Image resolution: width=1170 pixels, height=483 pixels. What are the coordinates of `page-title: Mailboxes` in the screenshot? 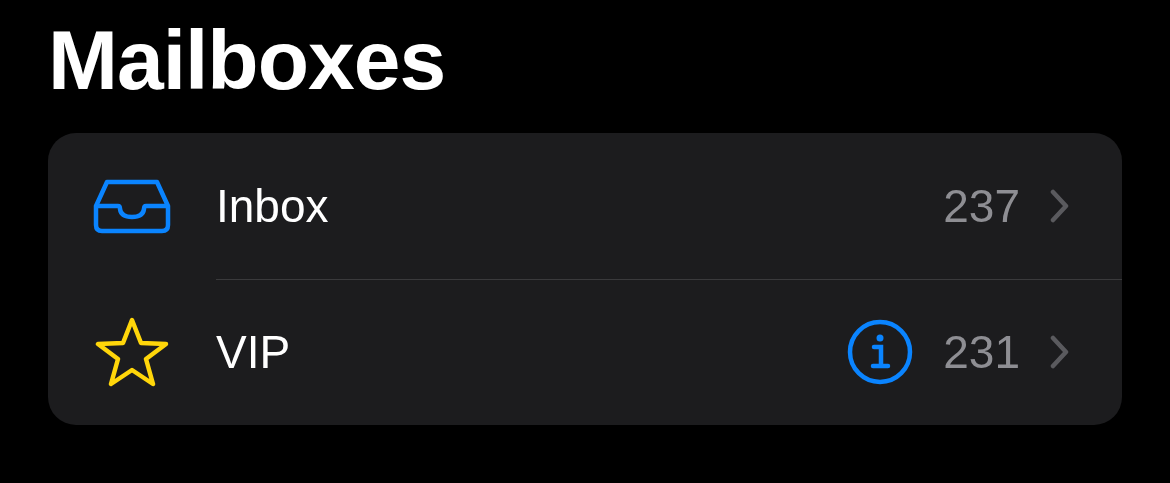 It's located at (247, 60).